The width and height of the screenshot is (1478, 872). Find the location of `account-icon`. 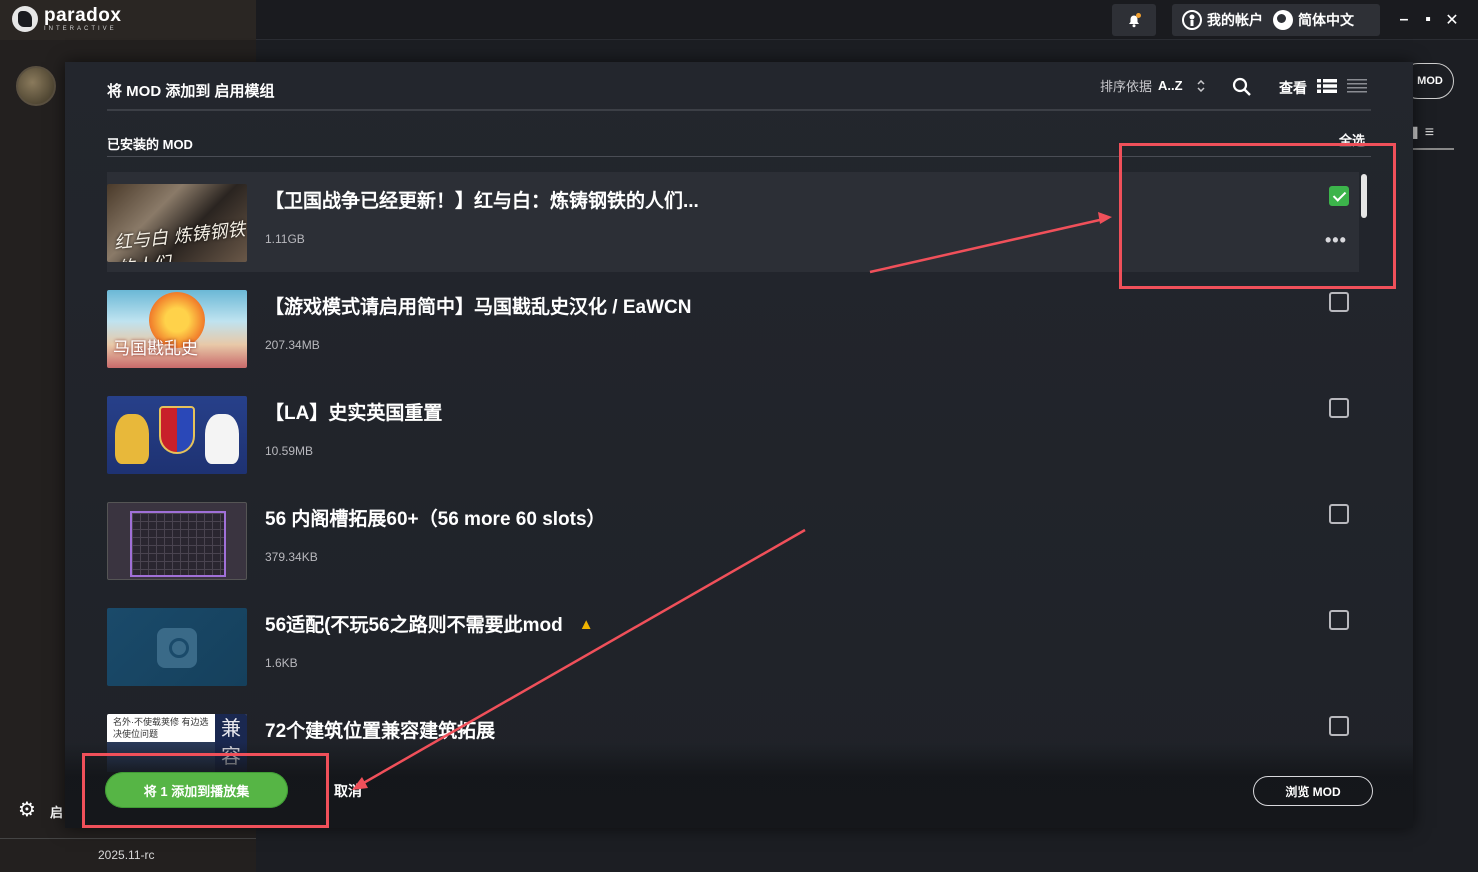

account-icon is located at coordinates (1192, 20).